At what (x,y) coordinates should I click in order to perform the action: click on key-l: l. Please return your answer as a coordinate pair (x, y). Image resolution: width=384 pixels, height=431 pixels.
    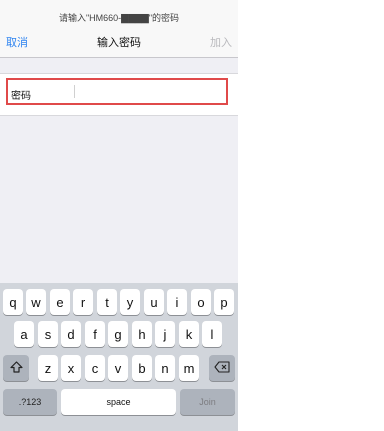
    Looking at the image, I should click on (212, 334).